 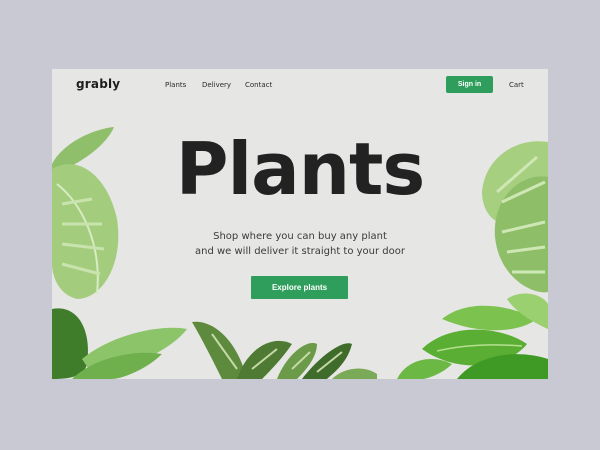 What do you see at coordinates (469, 84) in the screenshot?
I see `sign-in-button: Sign in` at bounding box center [469, 84].